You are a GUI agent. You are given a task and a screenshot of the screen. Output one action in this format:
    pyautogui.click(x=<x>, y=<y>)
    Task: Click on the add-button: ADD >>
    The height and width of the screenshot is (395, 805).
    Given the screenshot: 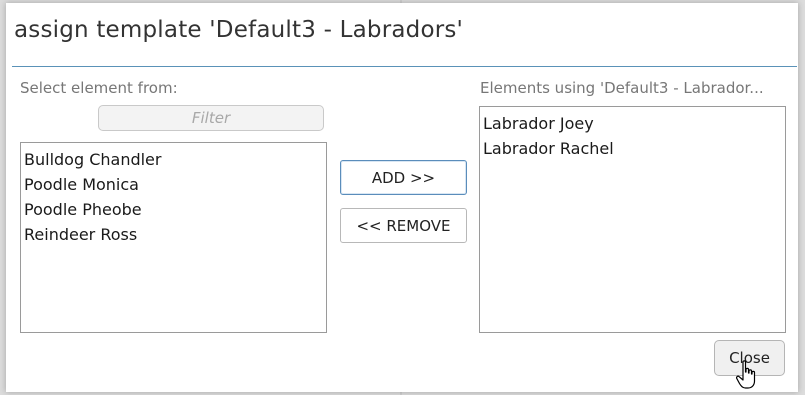 What is the action you would take?
    pyautogui.click(x=403, y=177)
    